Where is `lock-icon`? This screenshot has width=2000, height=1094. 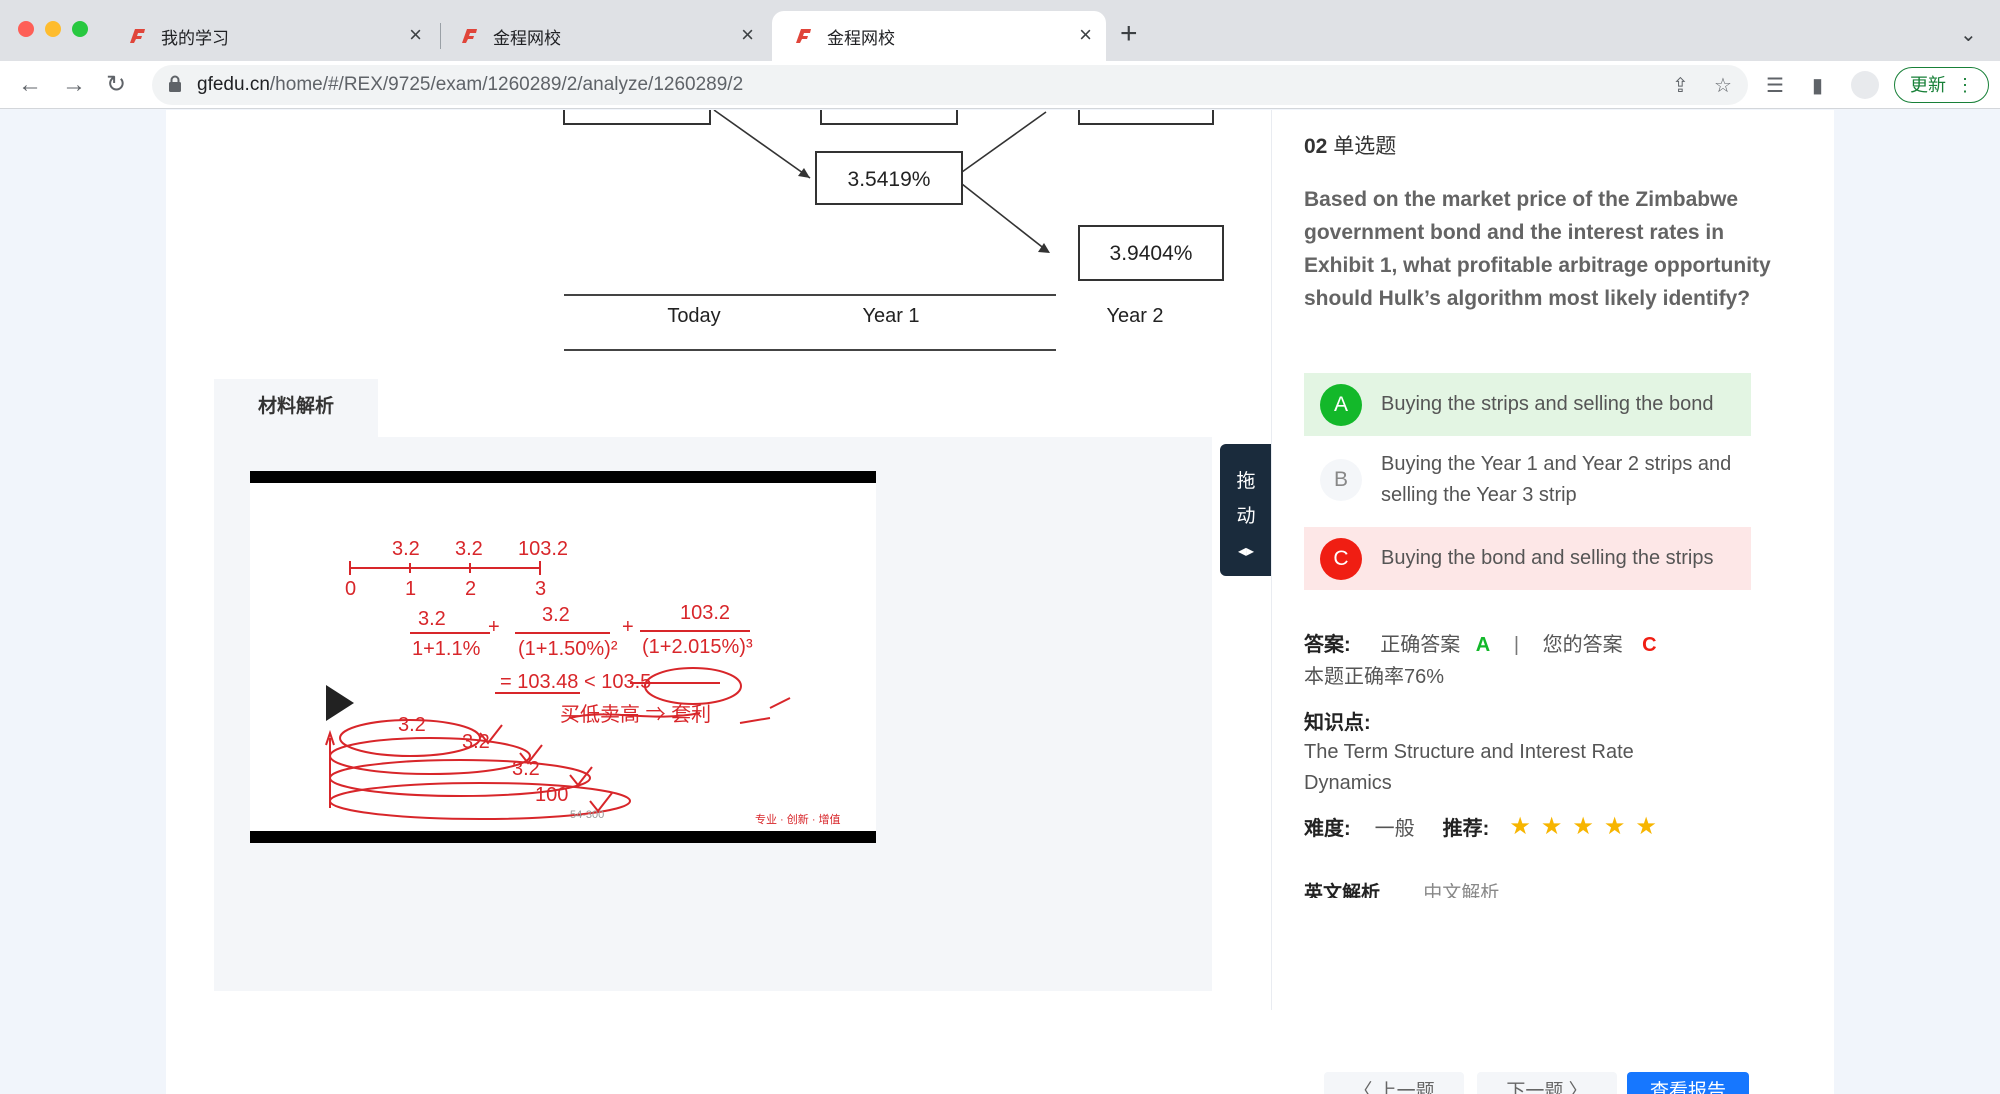
lock-icon is located at coordinates (175, 83).